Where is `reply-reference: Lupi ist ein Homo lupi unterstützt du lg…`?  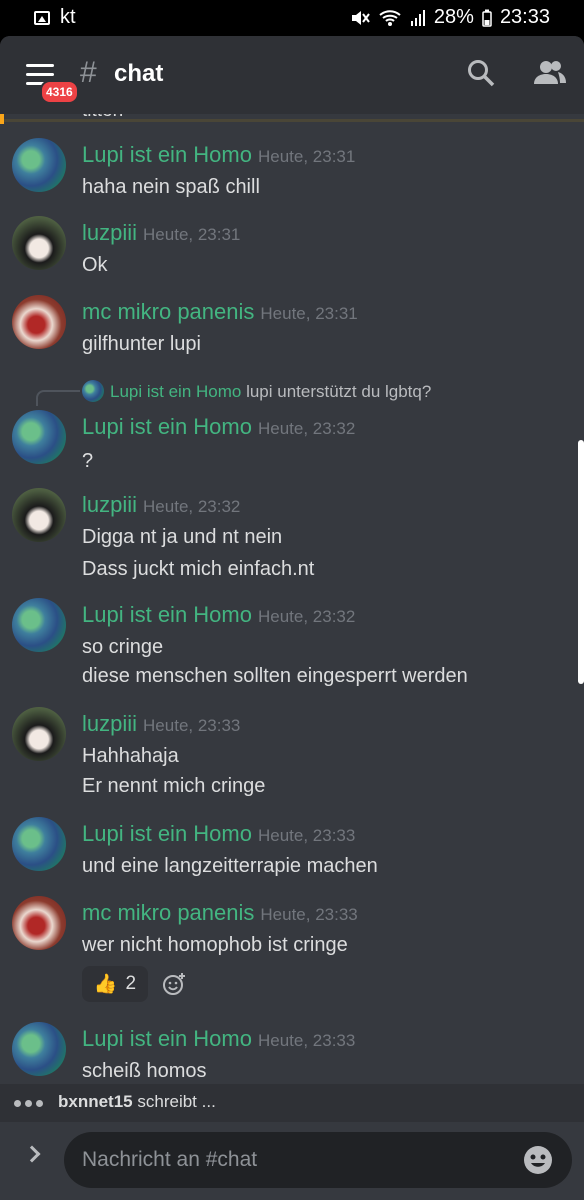
reply-reference: Lupi ist ein Homo lupi unterstützt du lg… is located at coordinates (270, 392).